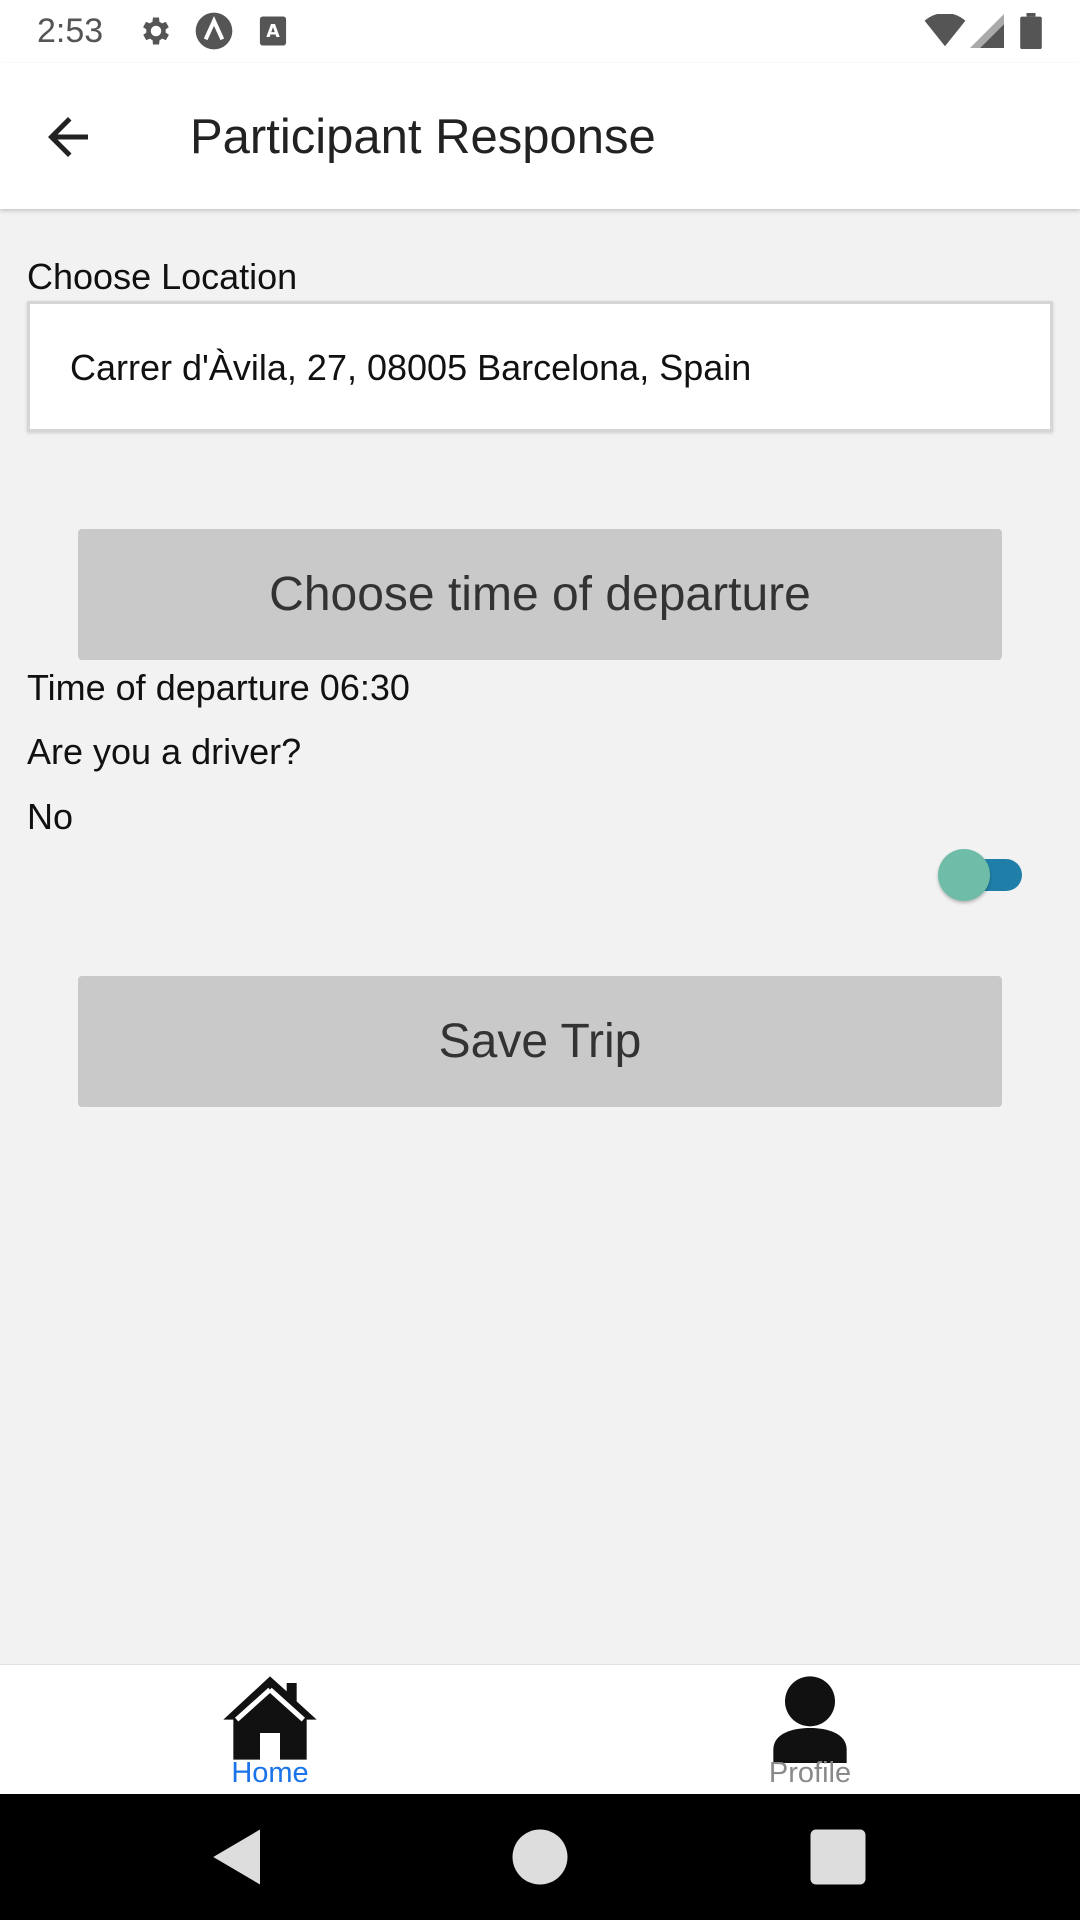 The height and width of the screenshot is (1920, 1080). What do you see at coordinates (540, 31) in the screenshot?
I see `status-bar: 2:53 A` at bounding box center [540, 31].